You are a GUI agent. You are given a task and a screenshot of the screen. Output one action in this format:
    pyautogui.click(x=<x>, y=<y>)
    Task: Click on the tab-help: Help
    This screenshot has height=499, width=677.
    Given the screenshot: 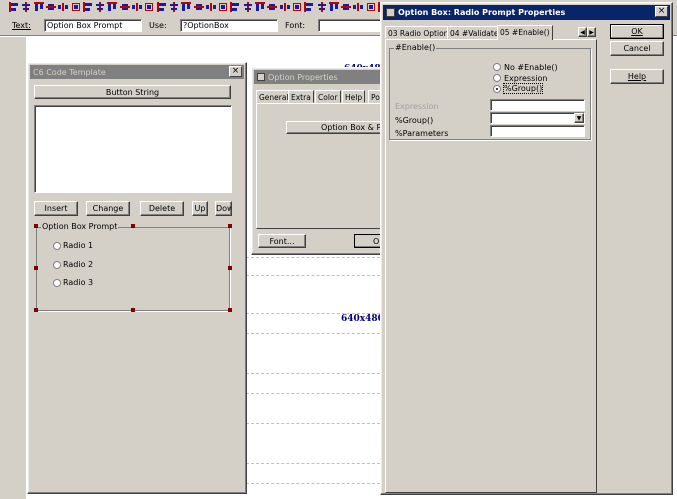 What is the action you would take?
    pyautogui.click(x=354, y=96)
    